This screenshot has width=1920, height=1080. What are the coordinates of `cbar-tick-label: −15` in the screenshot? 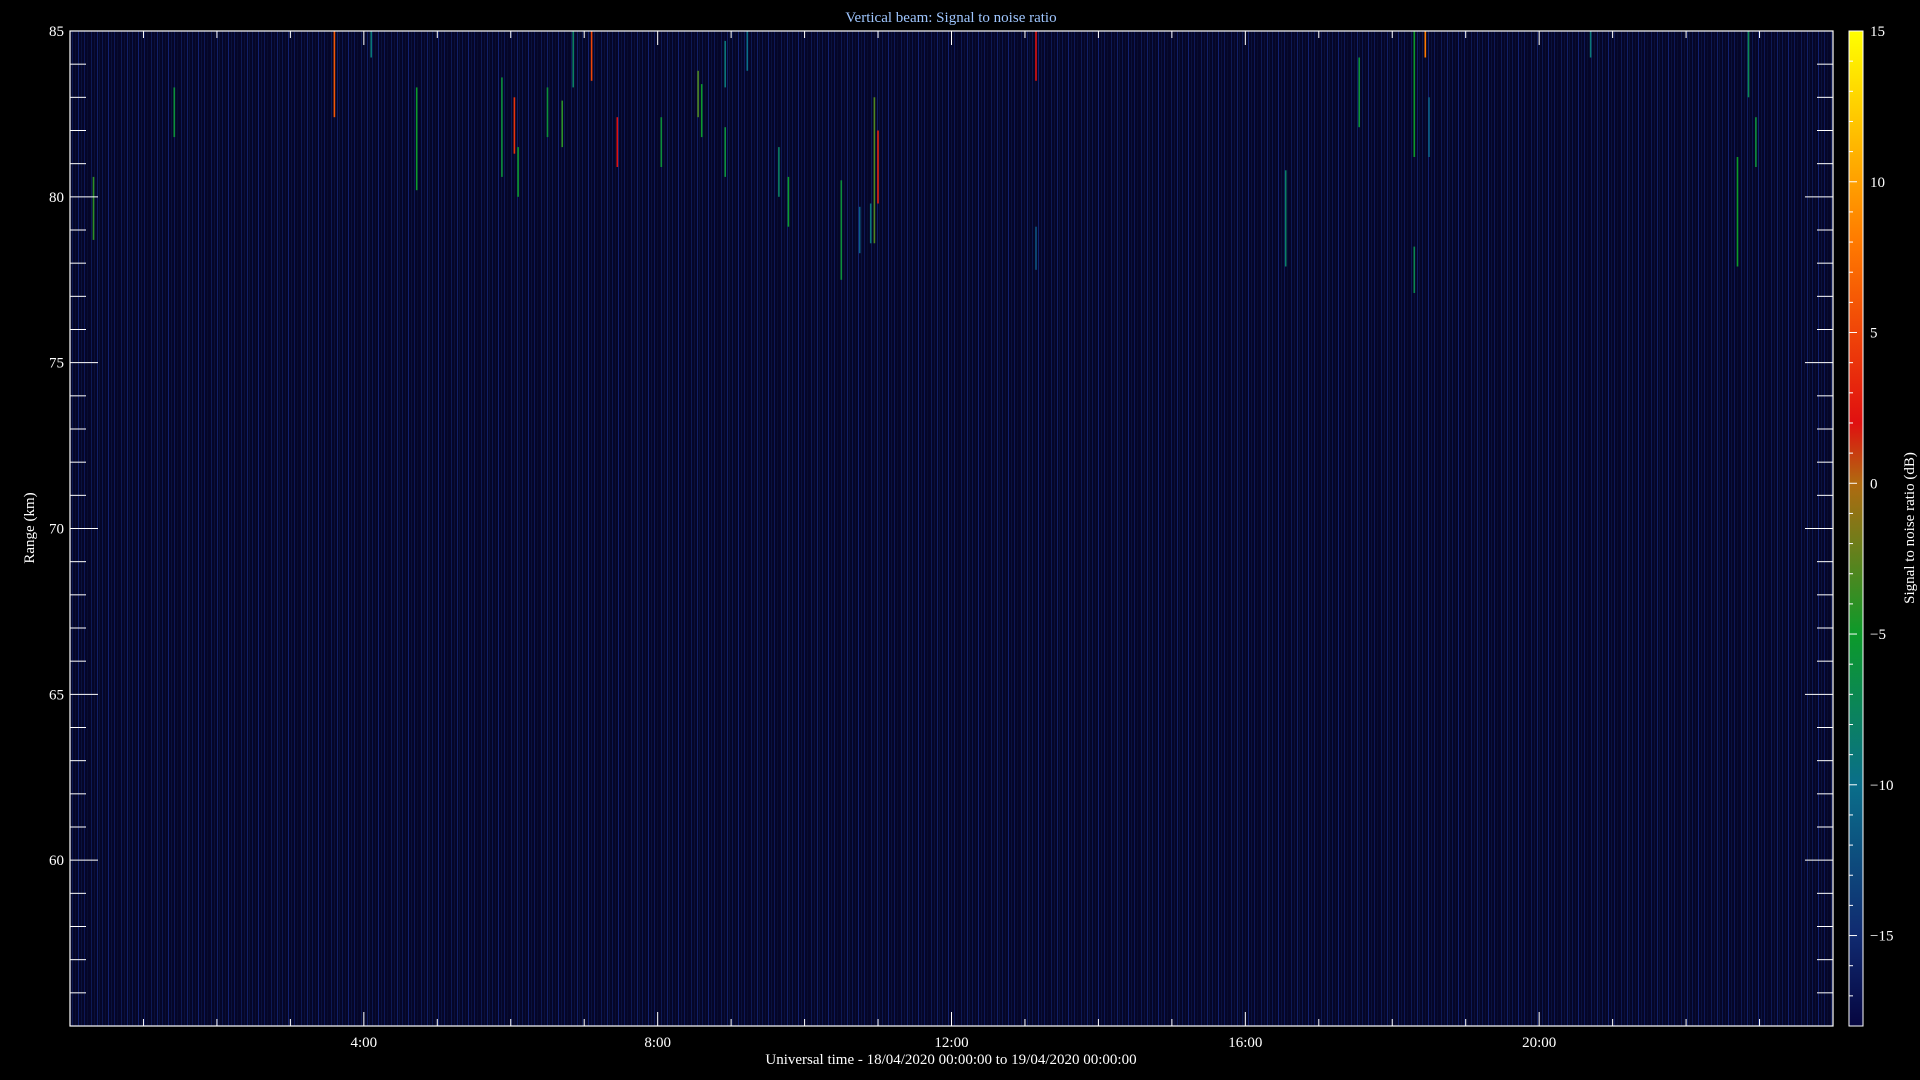 It's located at (1881, 937).